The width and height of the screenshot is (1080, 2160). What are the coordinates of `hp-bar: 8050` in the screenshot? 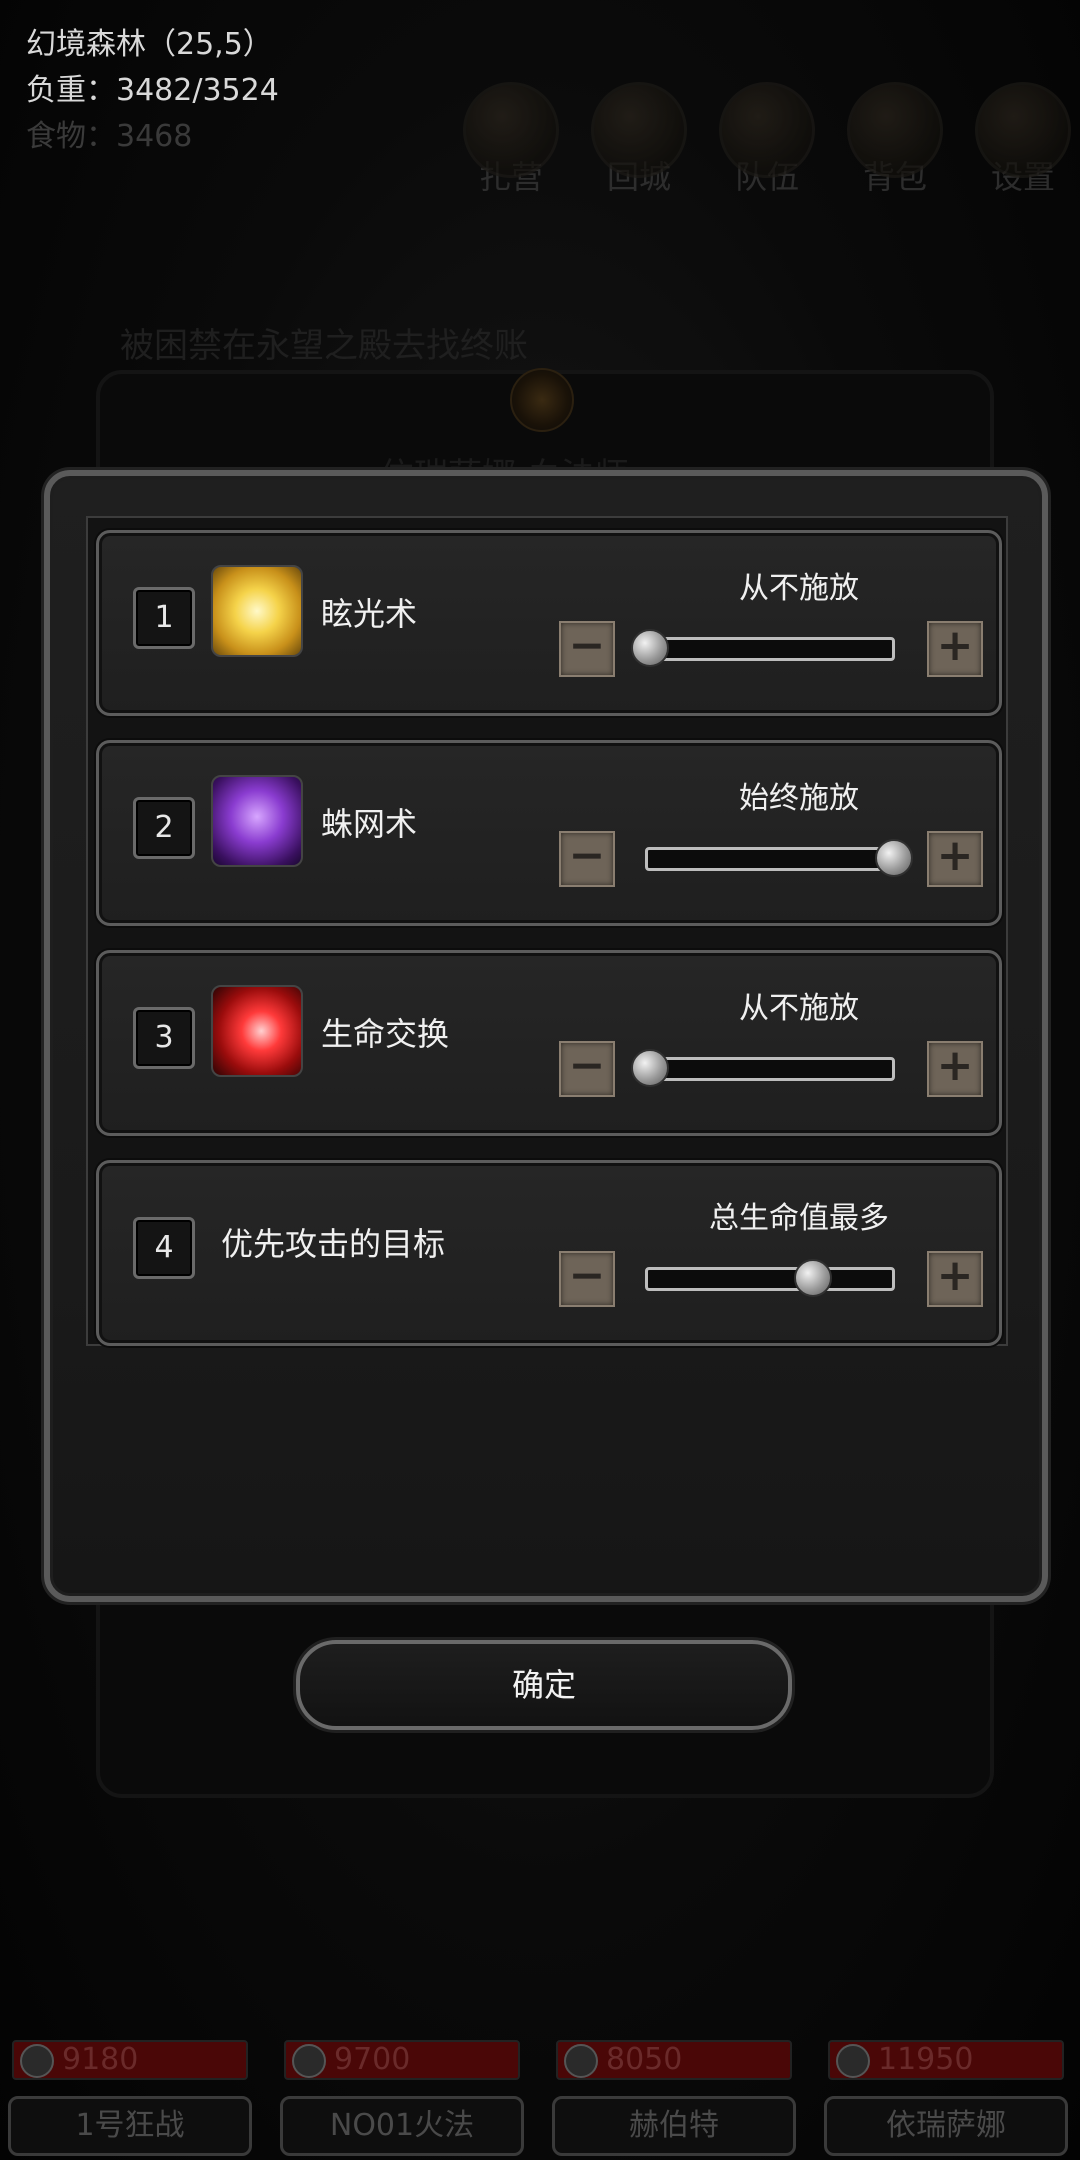 It's located at (674, 2060).